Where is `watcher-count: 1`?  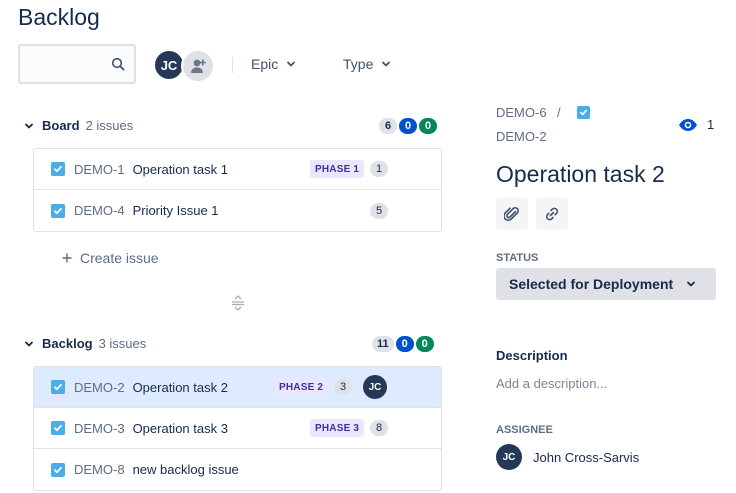
watcher-count: 1 is located at coordinates (711, 124).